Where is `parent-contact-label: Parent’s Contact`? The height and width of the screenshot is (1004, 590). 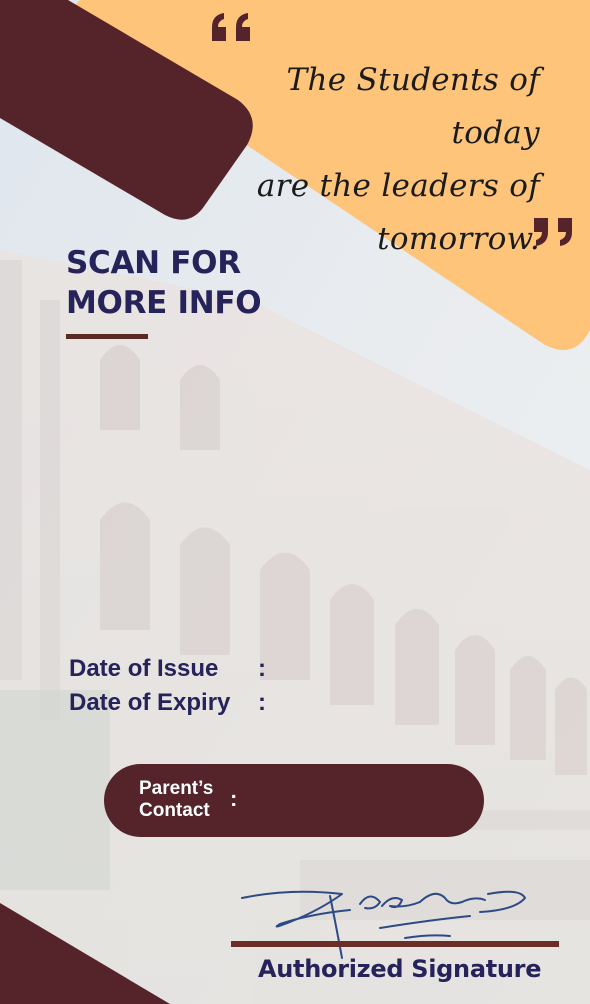 parent-contact-label: Parent’s Contact is located at coordinates (184, 800).